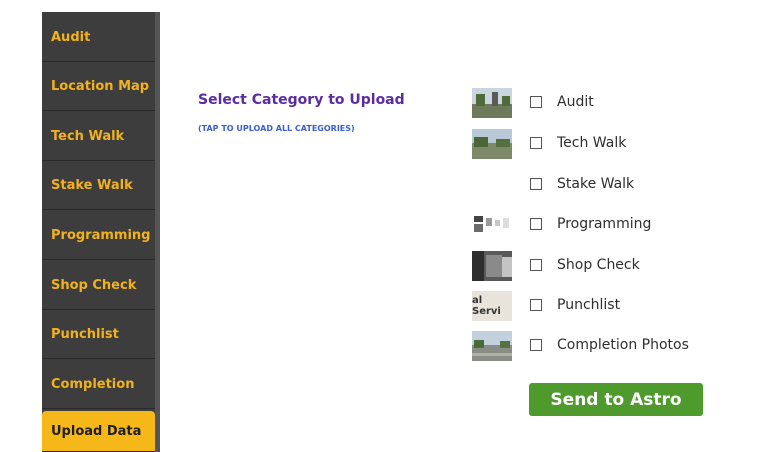 The image size is (765, 452). Describe the element at coordinates (157, 232) in the screenshot. I see `sidebar-edge` at that location.